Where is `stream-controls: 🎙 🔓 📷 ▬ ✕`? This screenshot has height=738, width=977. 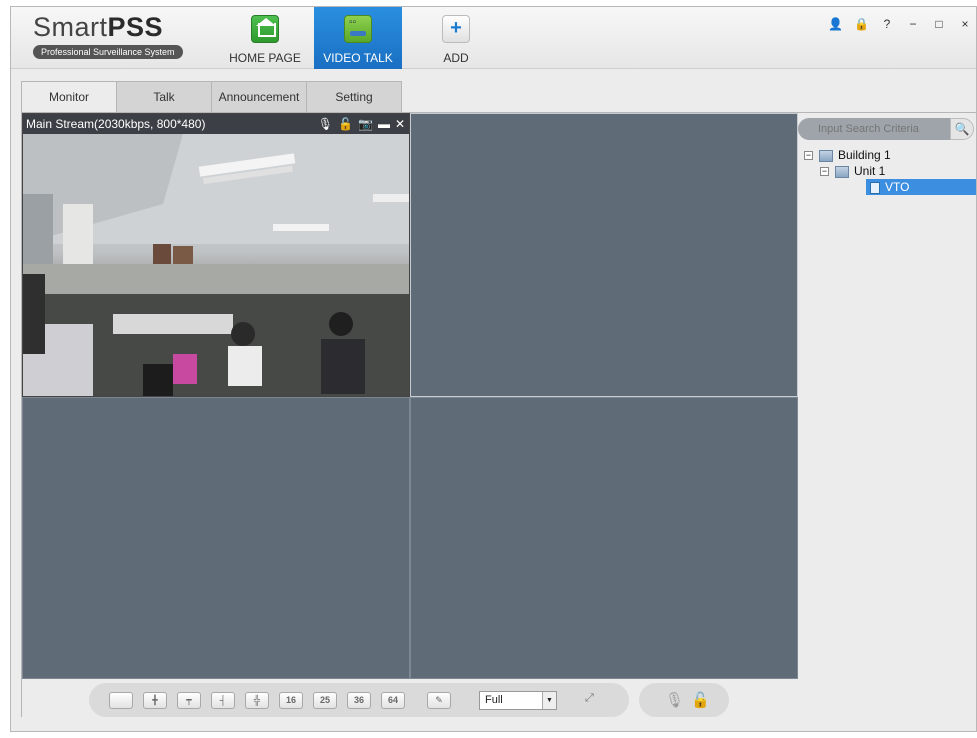 stream-controls: 🎙 🔓 📷 ▬ ✕ is located at coordinates (361, 124).